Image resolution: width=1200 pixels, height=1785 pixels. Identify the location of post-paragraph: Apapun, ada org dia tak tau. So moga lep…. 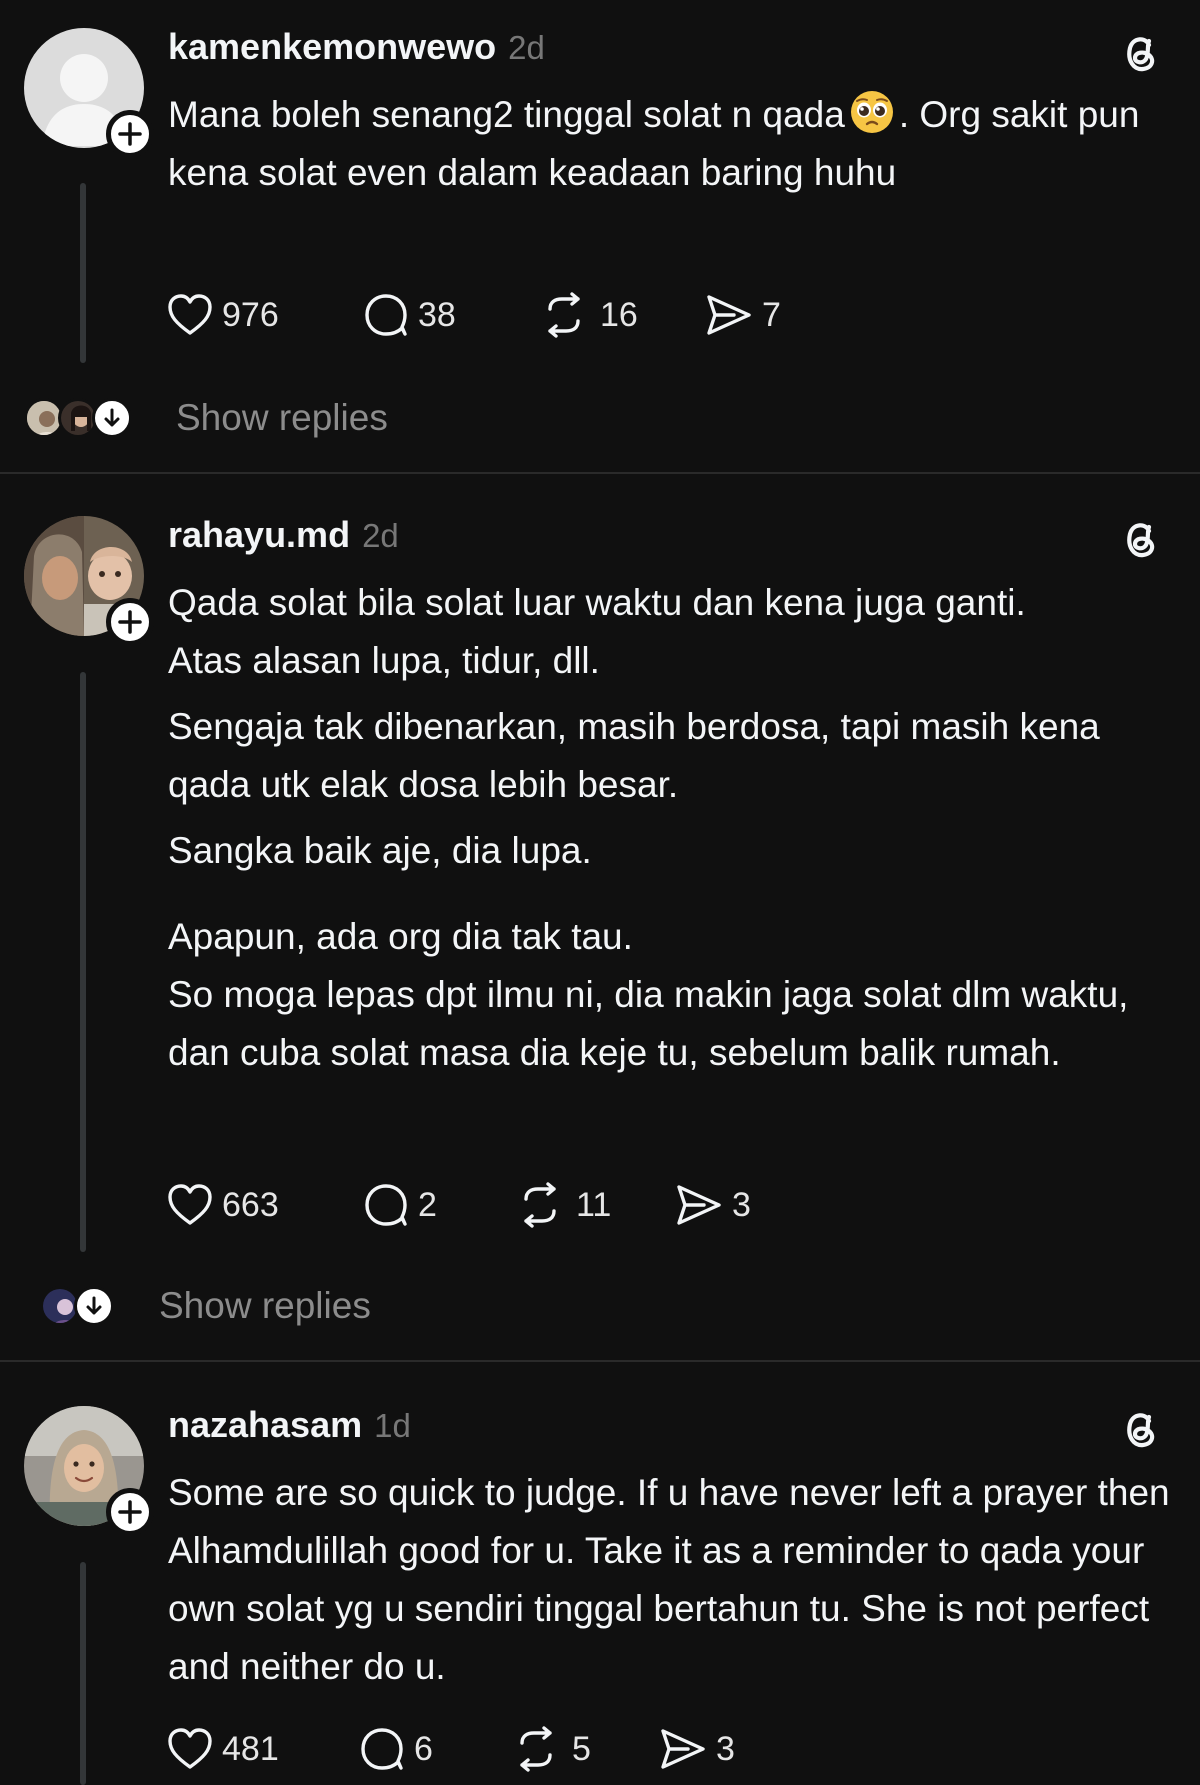
(648, 994).